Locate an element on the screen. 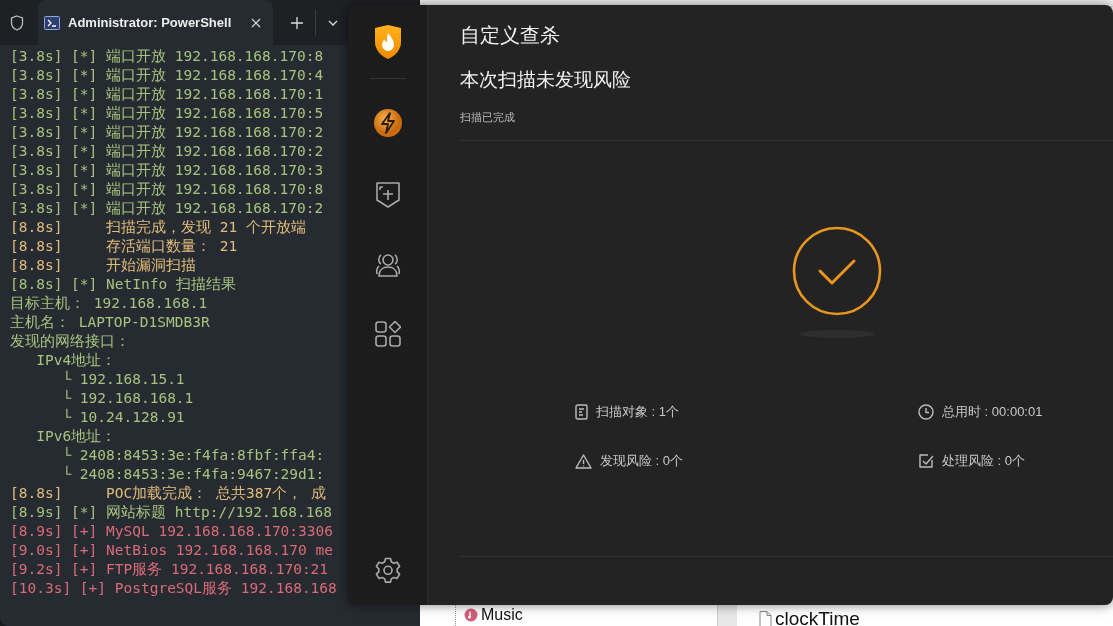 The height and width of the screenshot is (626, 1113). terminal-line: └ 192.168.15.1 is located at coordinates (123, 379).